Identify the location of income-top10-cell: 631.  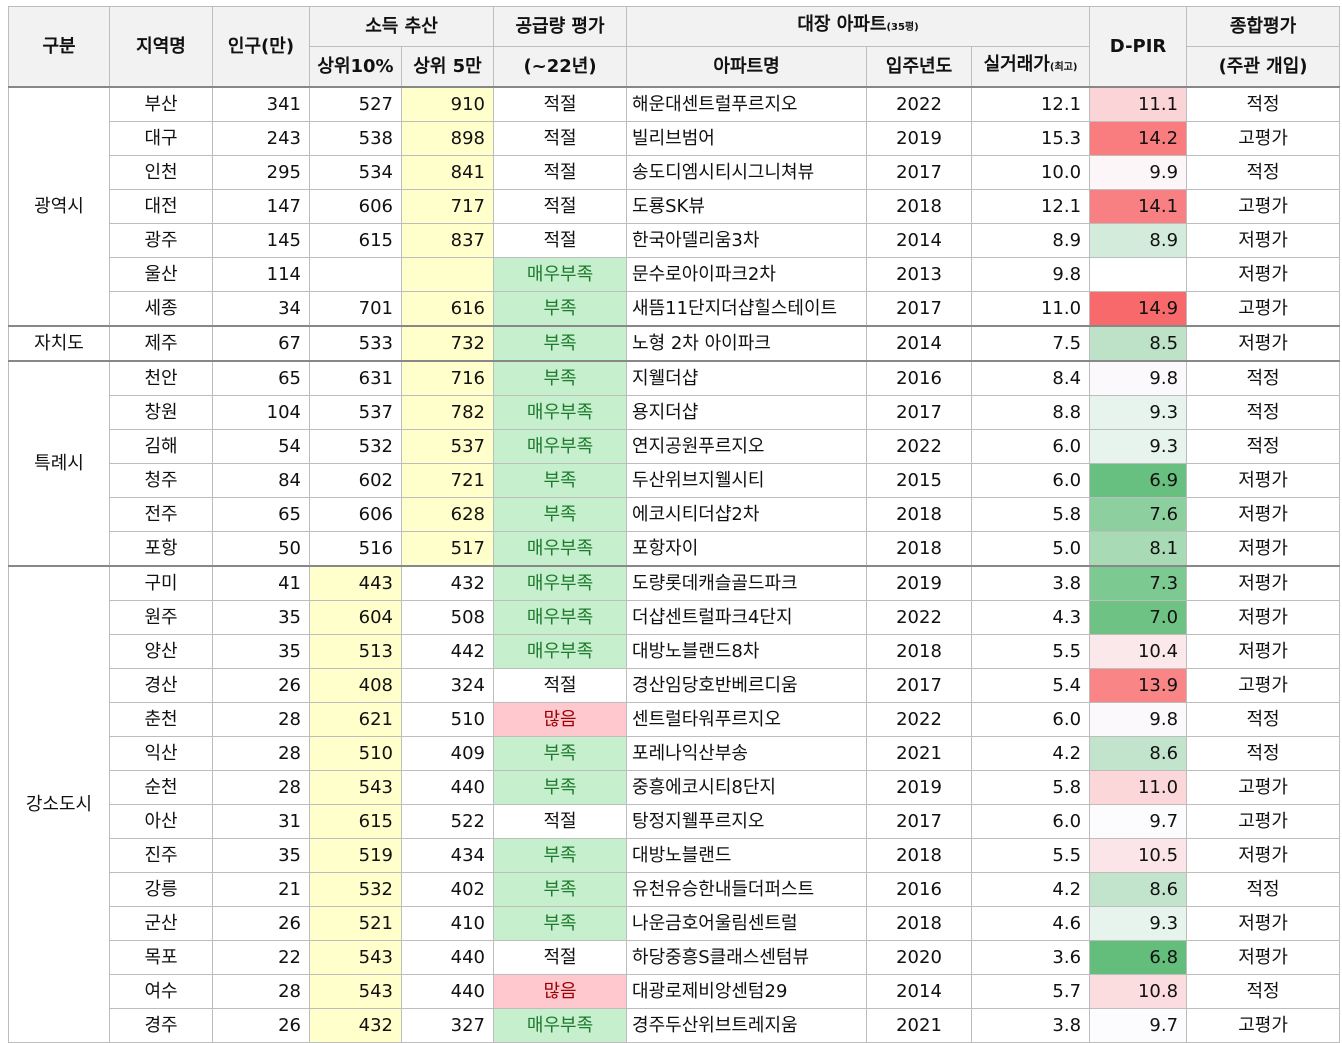
(355, 378).